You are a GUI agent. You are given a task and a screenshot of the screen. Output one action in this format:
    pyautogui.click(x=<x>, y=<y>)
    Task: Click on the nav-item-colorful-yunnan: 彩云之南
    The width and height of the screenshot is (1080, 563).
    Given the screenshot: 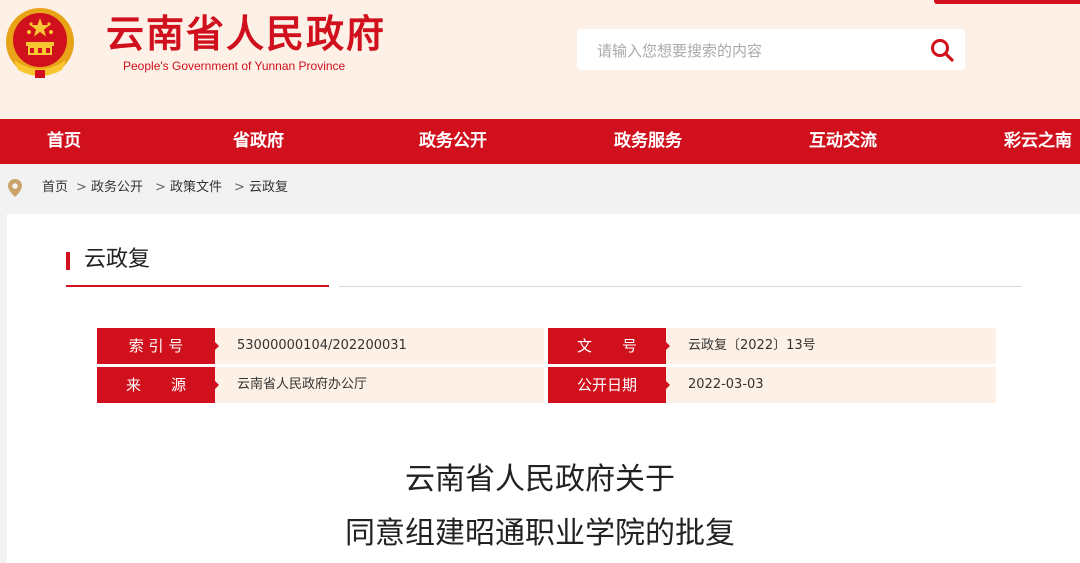 What is the action you would take?
    pyautogui.click(x=1038, y=141)
    